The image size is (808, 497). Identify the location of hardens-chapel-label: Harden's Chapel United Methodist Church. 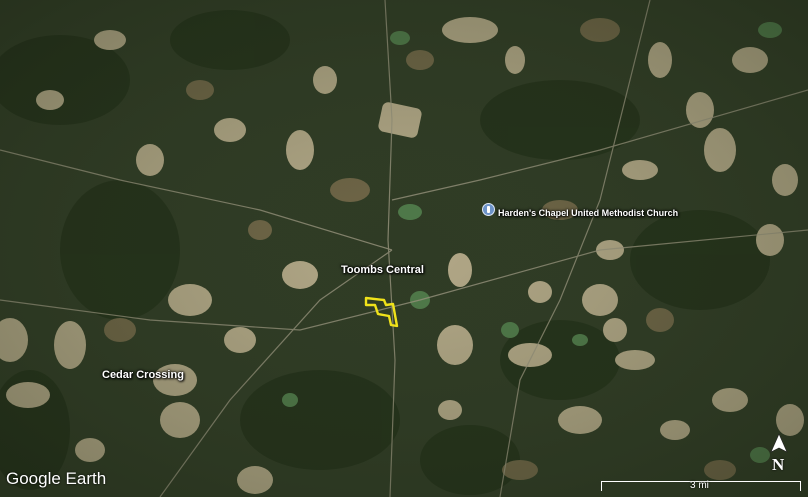
(588, 213).